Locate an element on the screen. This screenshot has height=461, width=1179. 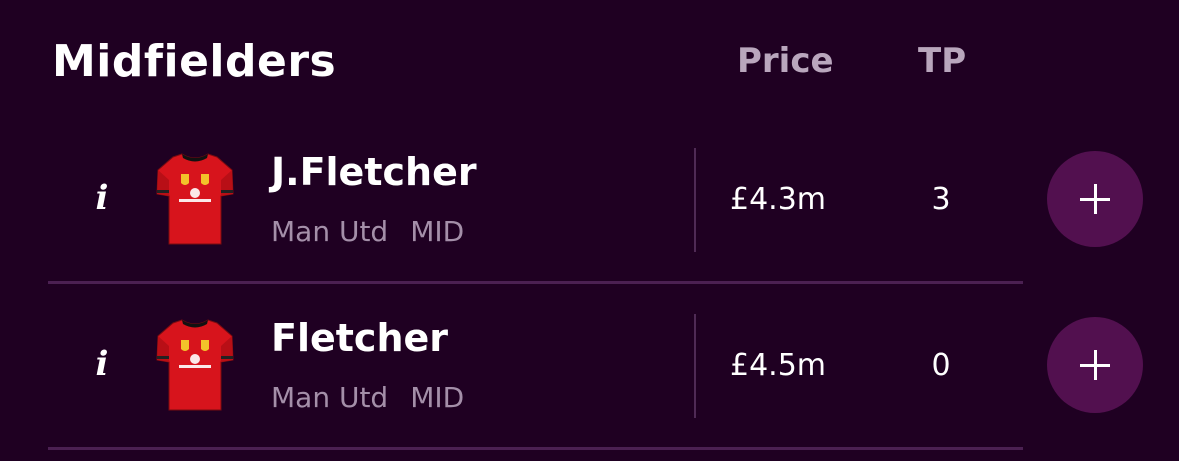
row-divider is located at coordinates (535, 448).